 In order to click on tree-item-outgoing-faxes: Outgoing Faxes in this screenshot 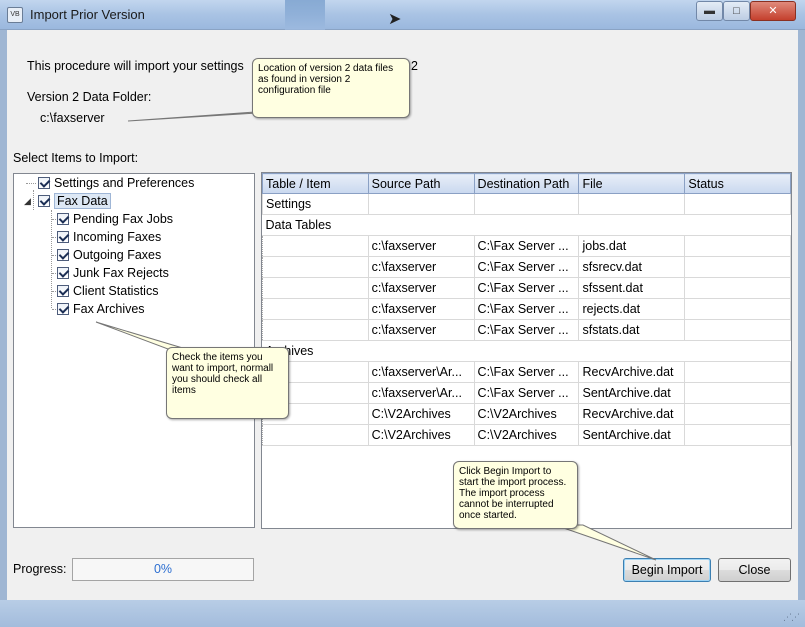, I will do `click(109, 255)`.